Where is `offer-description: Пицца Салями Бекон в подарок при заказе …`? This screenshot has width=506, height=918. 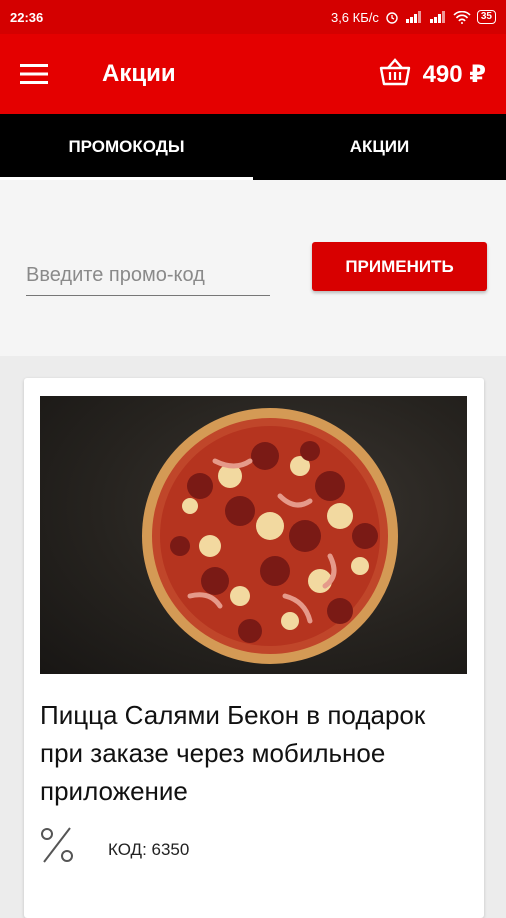
offer-description: Пицца Салями Бекон в подарок при заказе … is located at coordinates (233, 753).